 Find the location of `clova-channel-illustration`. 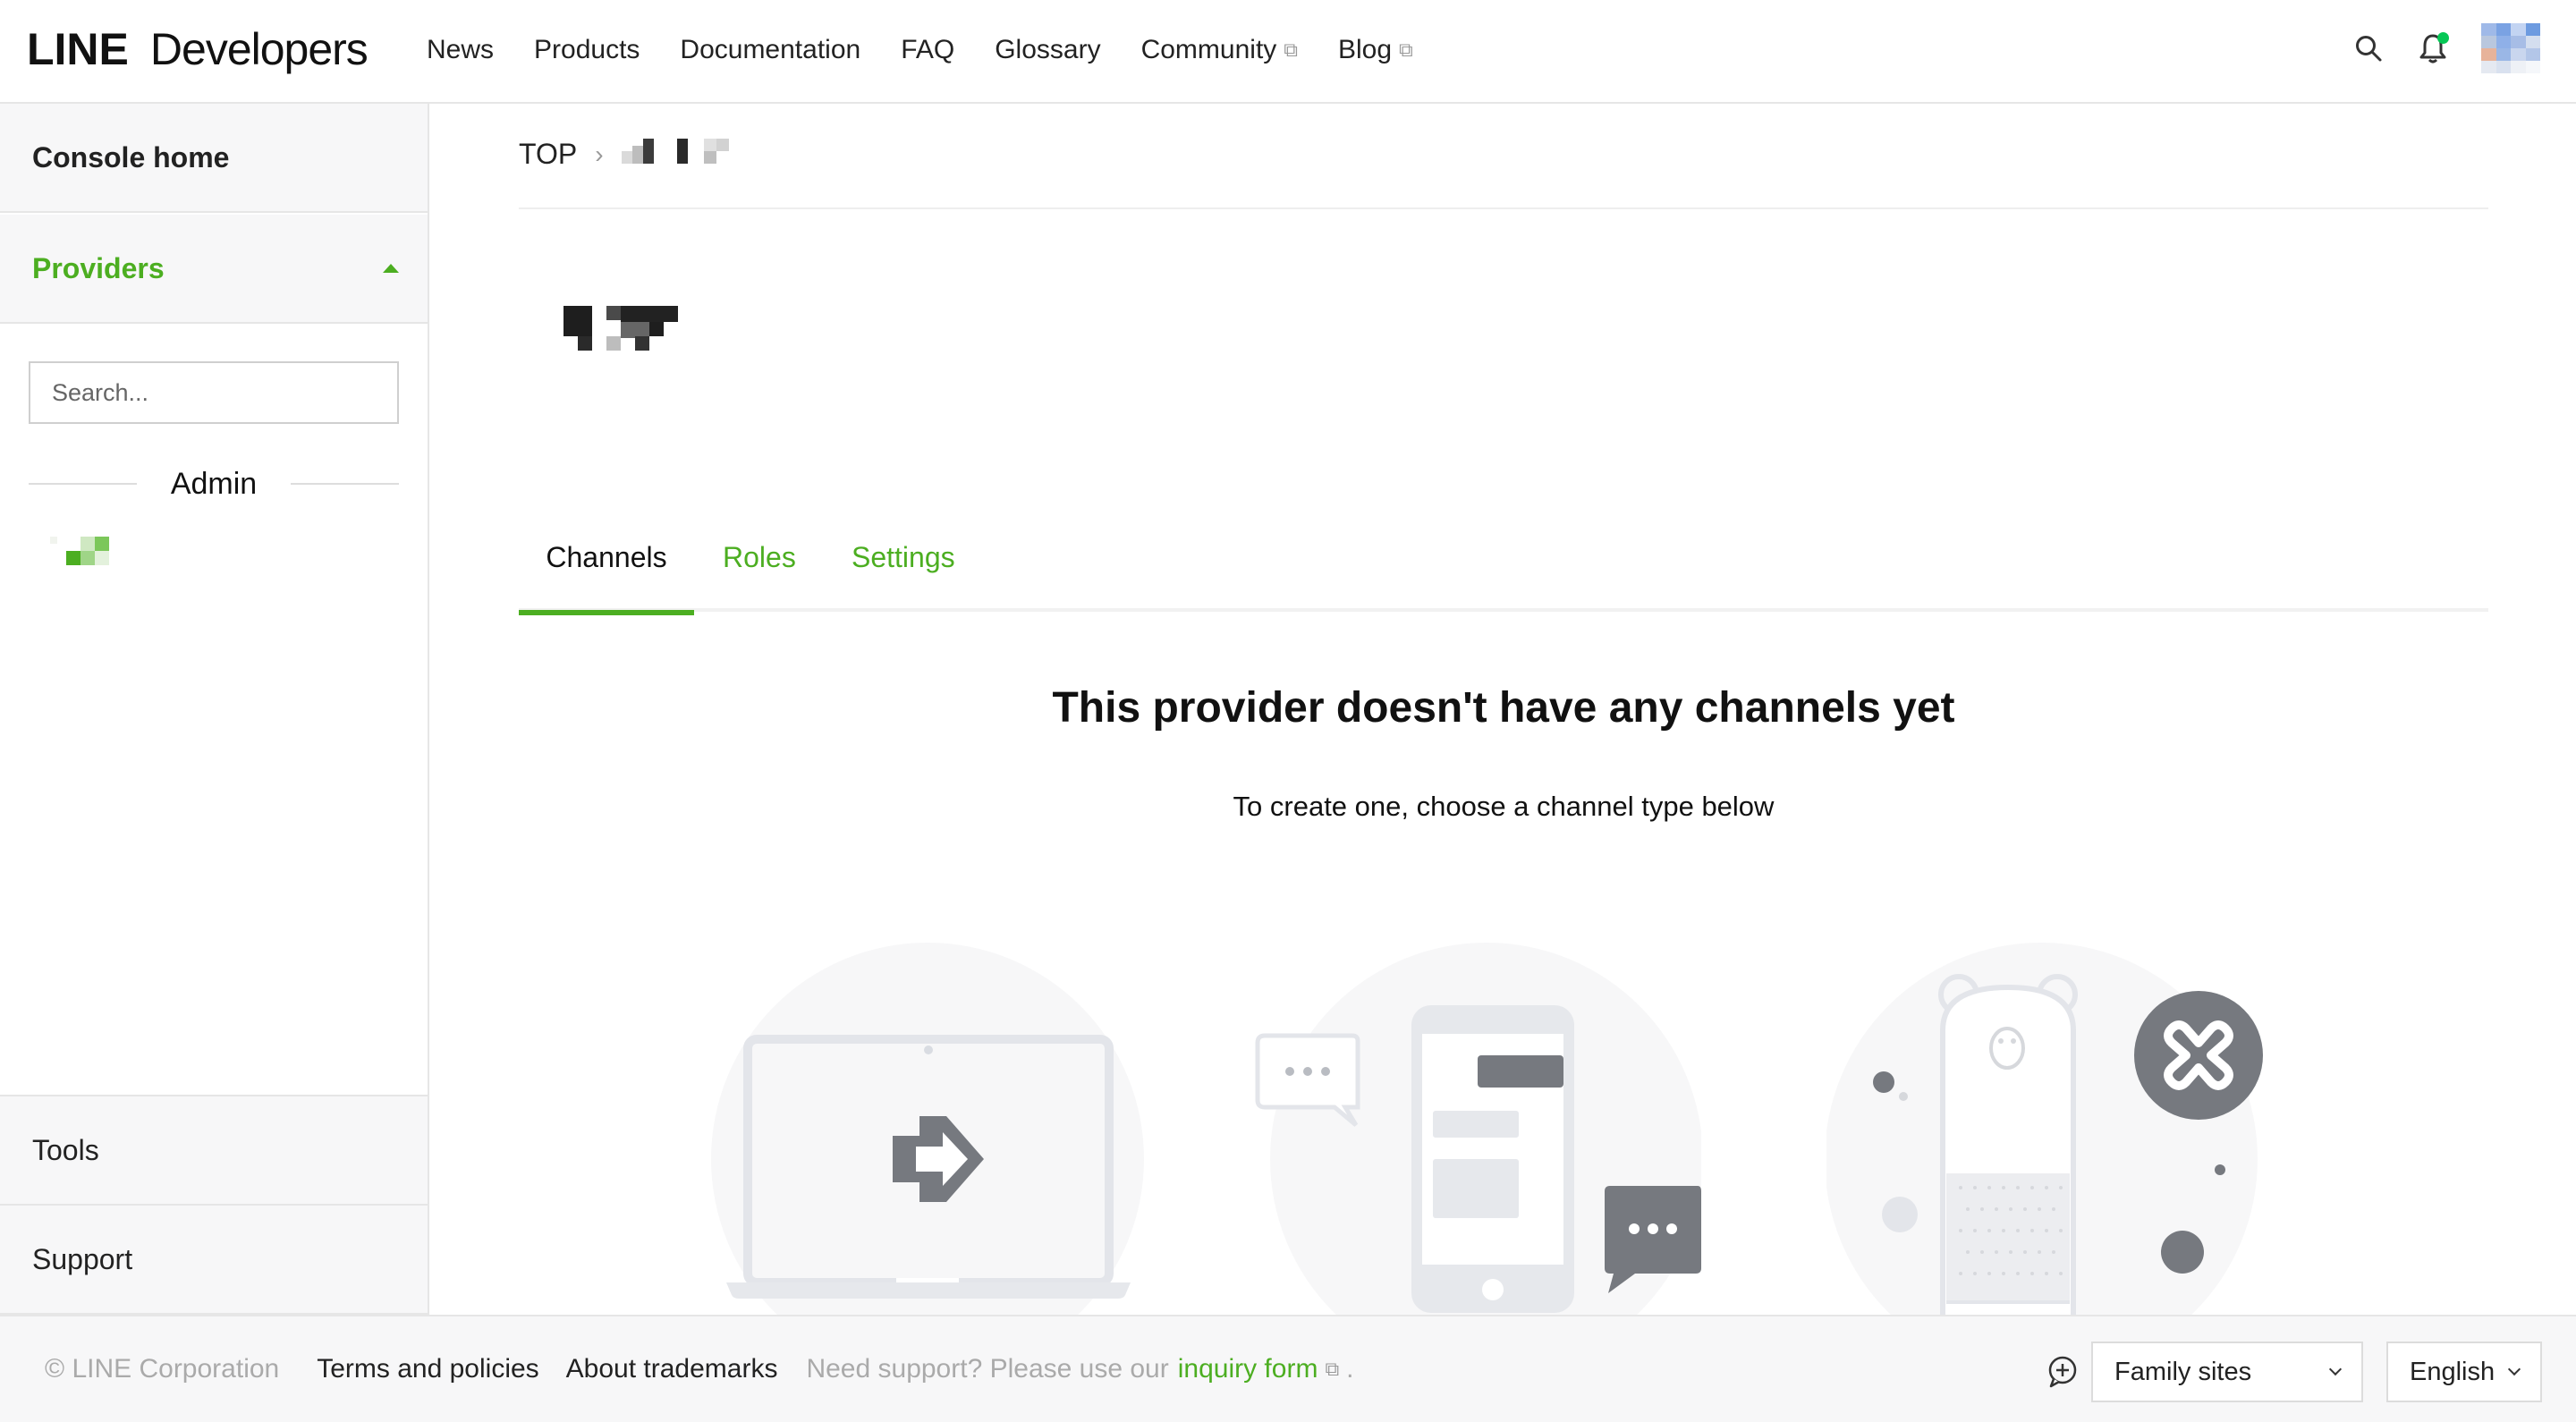

clova-channel-illustration is located at coordinates (2050, 1160).